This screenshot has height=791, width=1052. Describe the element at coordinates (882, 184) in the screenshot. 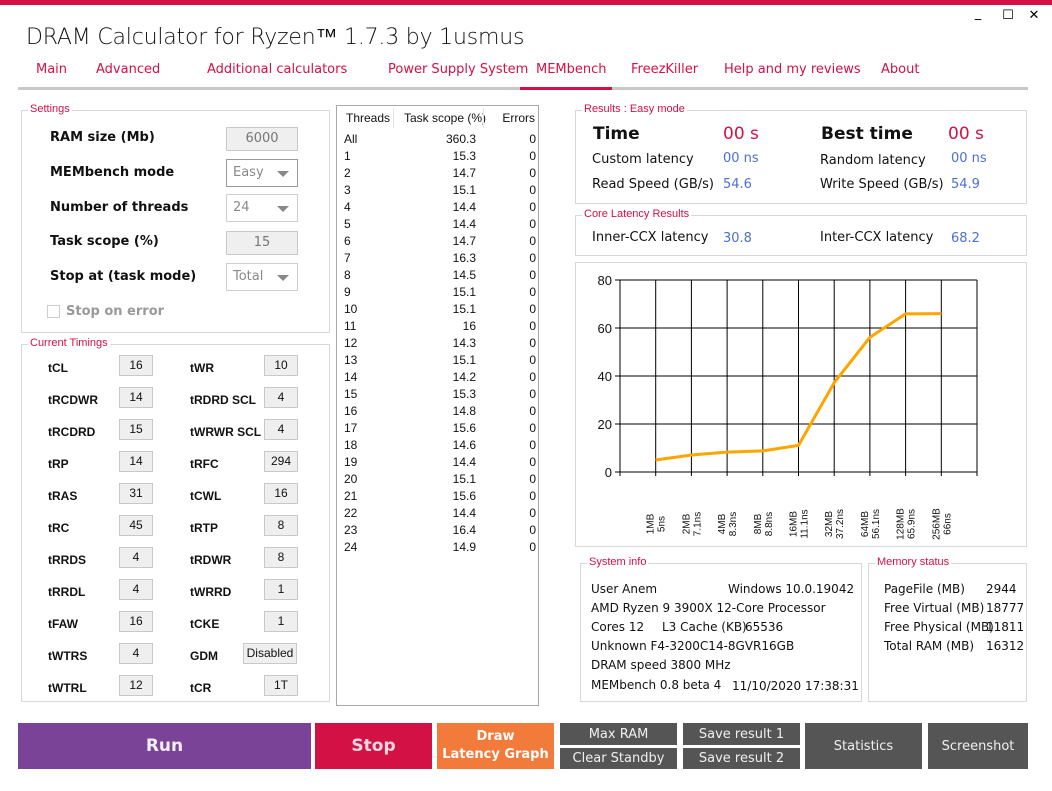

I see `write-speed-label: Write Speed (GB/s)` at that location.